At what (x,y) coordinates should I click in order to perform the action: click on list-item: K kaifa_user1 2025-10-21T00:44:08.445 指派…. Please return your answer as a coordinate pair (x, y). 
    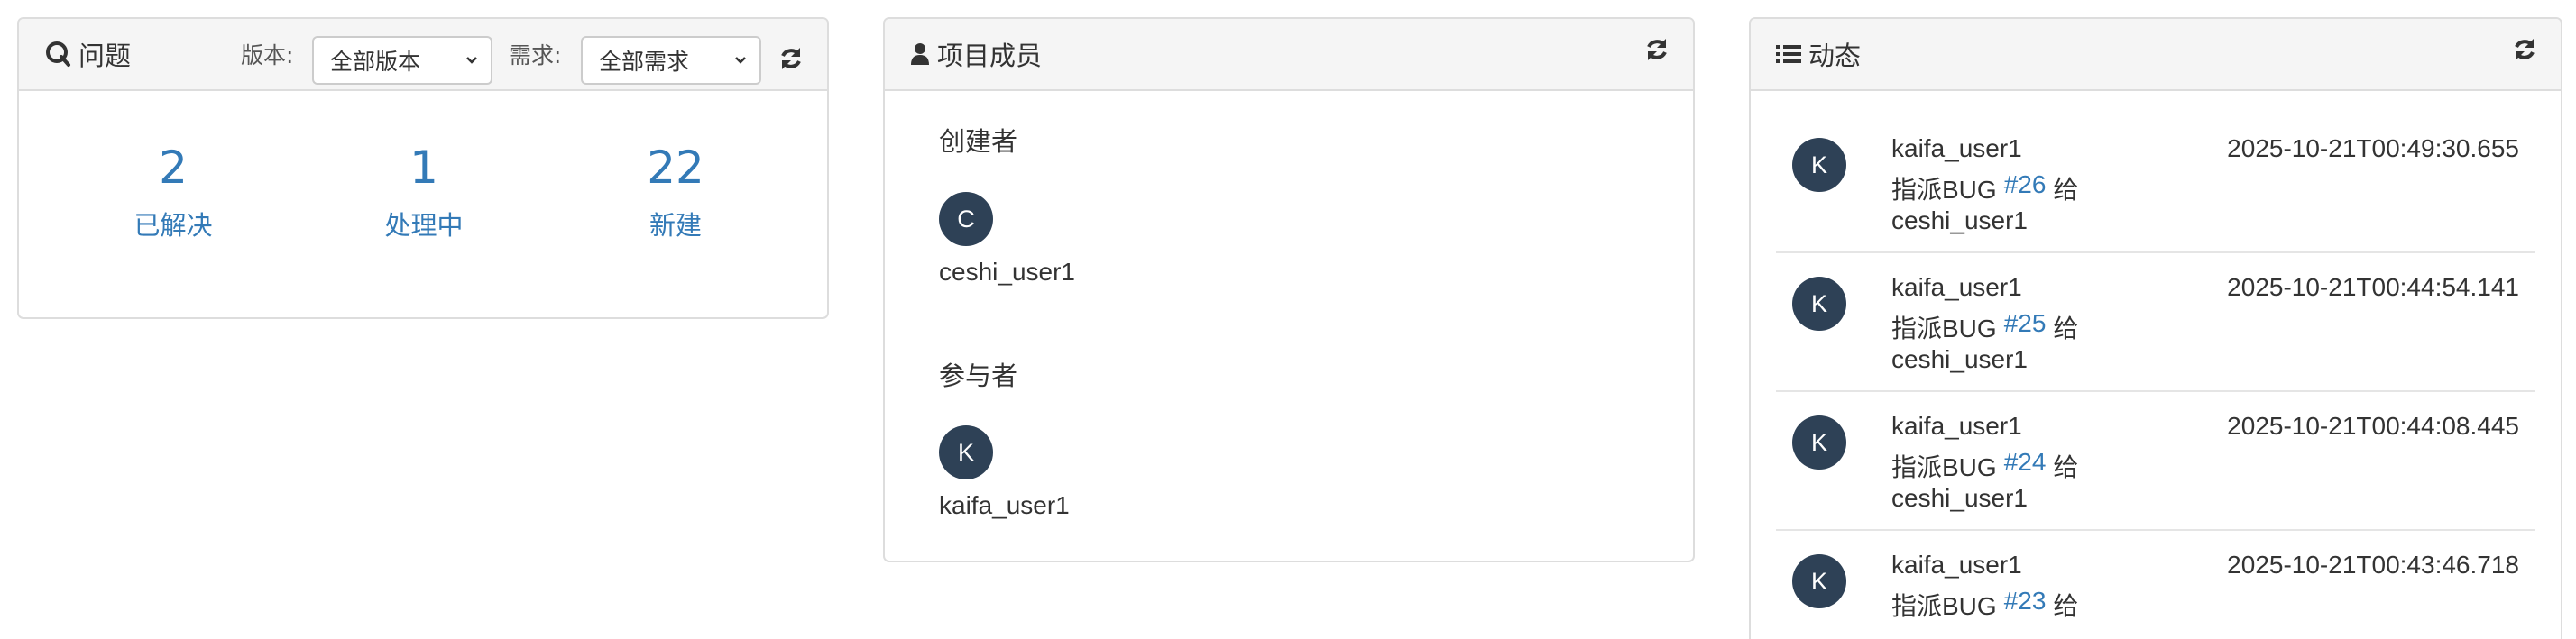
    Looking at the image, I should click on (2155, 461).